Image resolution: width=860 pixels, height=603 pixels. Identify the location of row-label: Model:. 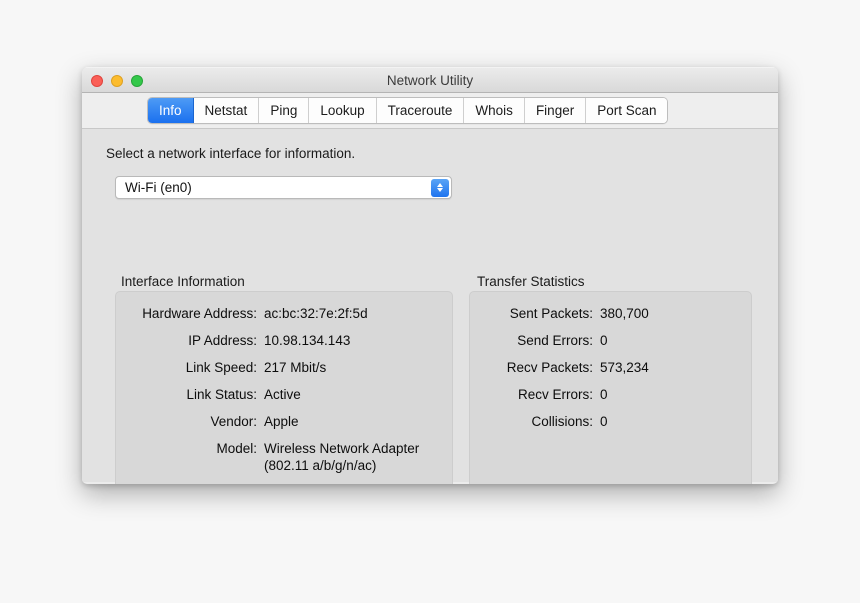
(236, 448).